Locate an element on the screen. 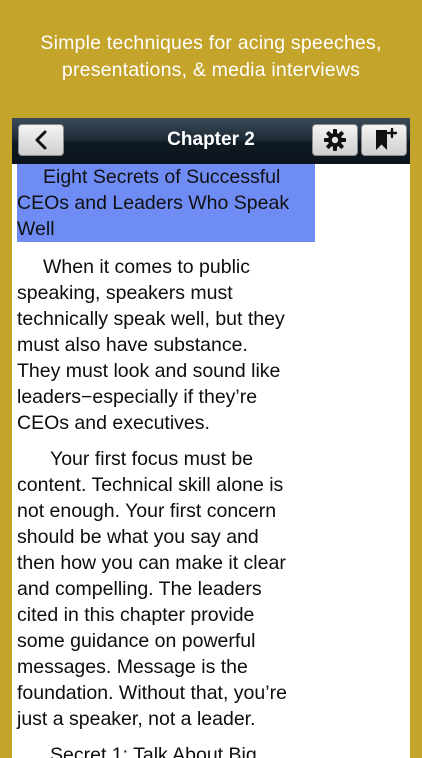  text-line: leaders−especially if they’re is located at coordinates (137, 397).